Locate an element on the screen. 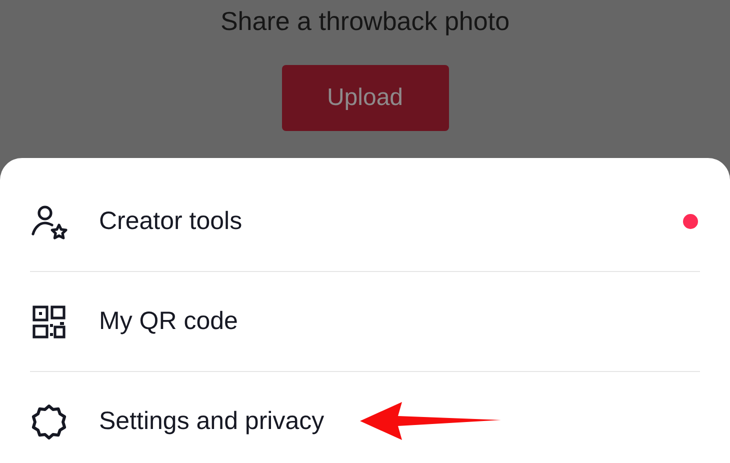  qr-code-icon is located at coordinates (49, 321).